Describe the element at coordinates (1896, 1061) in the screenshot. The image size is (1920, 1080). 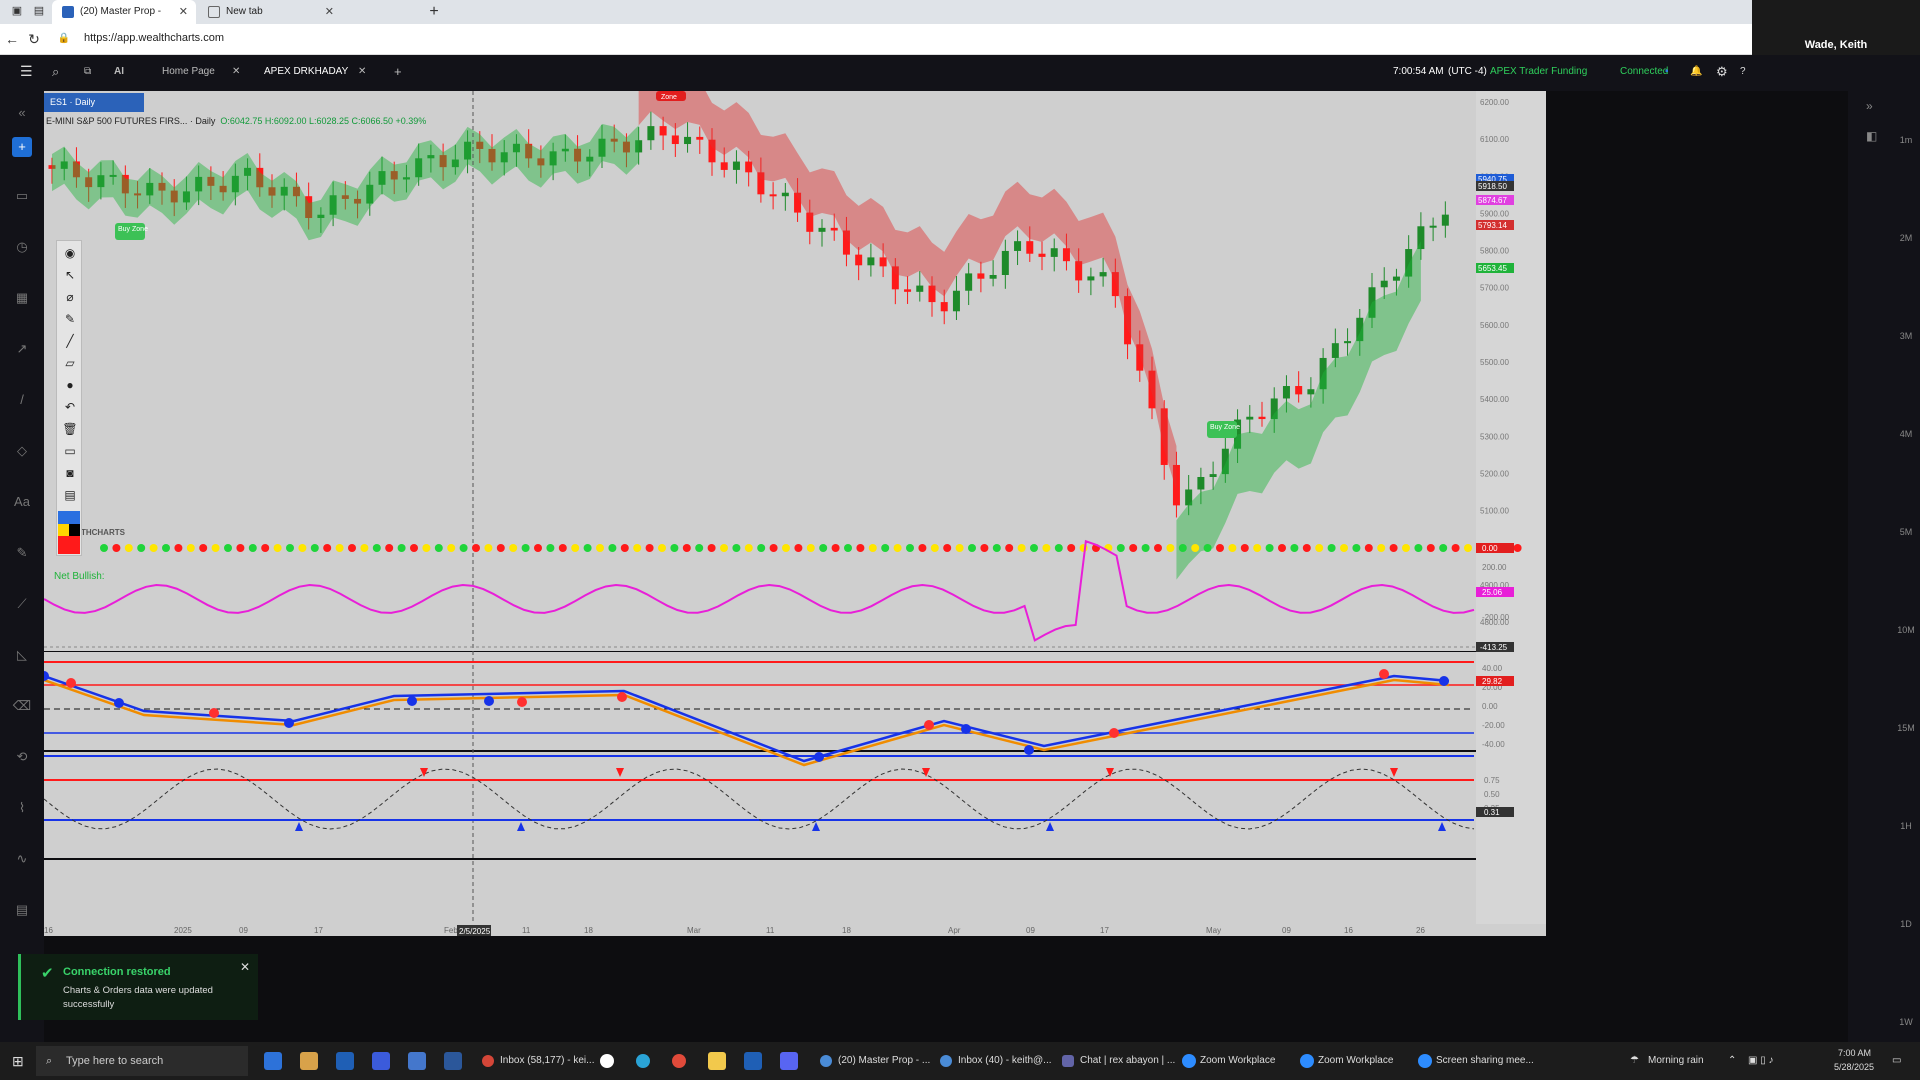
I see `notification-icon: ▭` at that location.